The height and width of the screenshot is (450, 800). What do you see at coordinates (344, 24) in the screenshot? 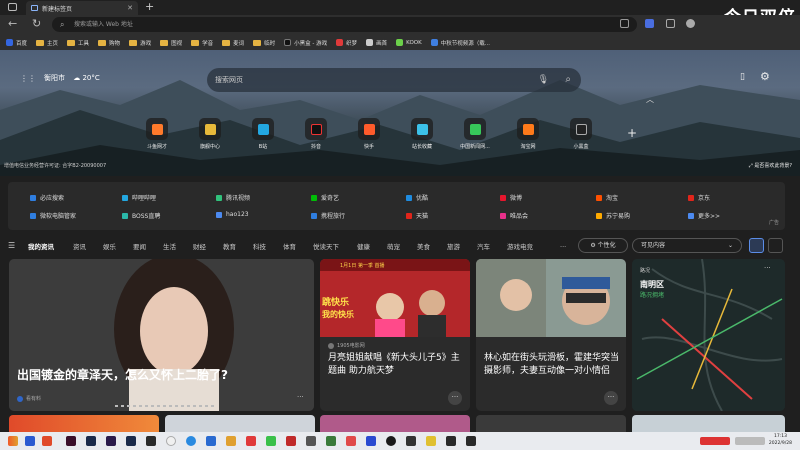
I see `address-input: ⌕ 搜索或输入 Web 地址` at bounding box center [344, 24].